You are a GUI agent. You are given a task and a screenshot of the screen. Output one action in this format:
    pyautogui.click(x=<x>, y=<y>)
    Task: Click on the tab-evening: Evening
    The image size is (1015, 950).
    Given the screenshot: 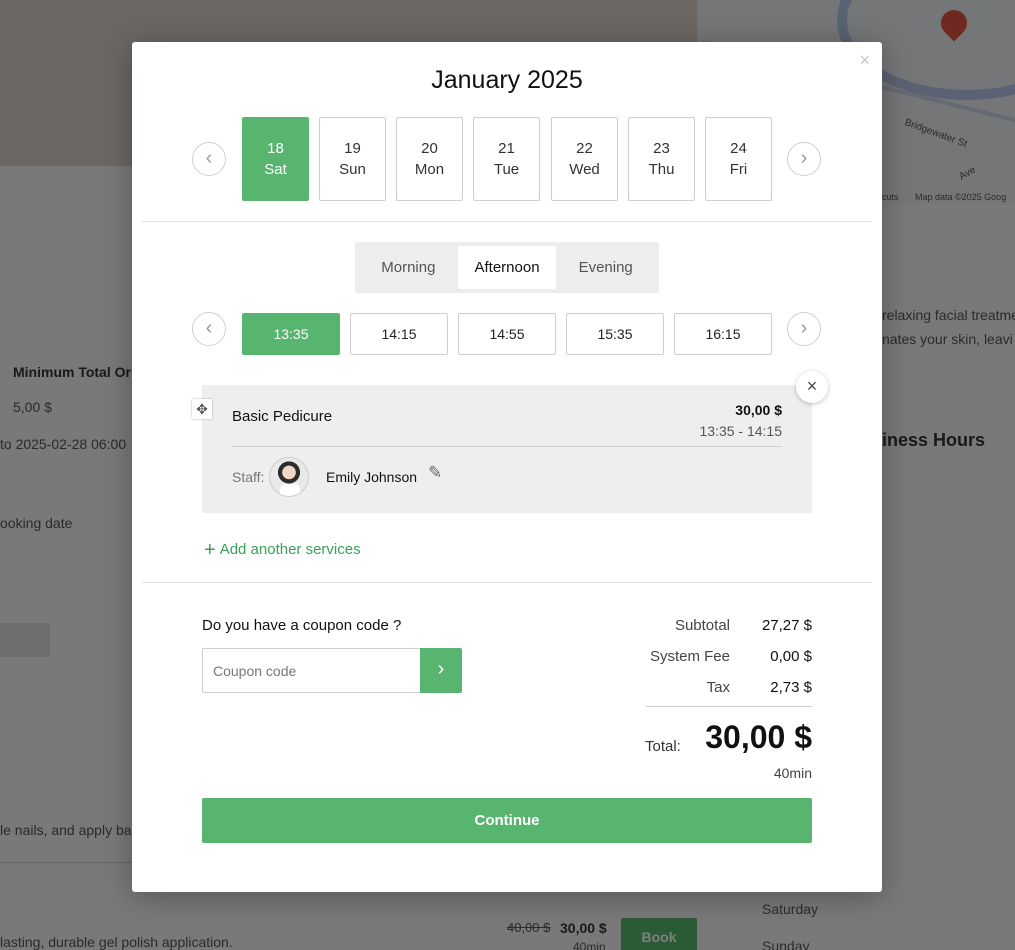 What is the action you would take?
    pyautogui.click(x=605, y=267)
    